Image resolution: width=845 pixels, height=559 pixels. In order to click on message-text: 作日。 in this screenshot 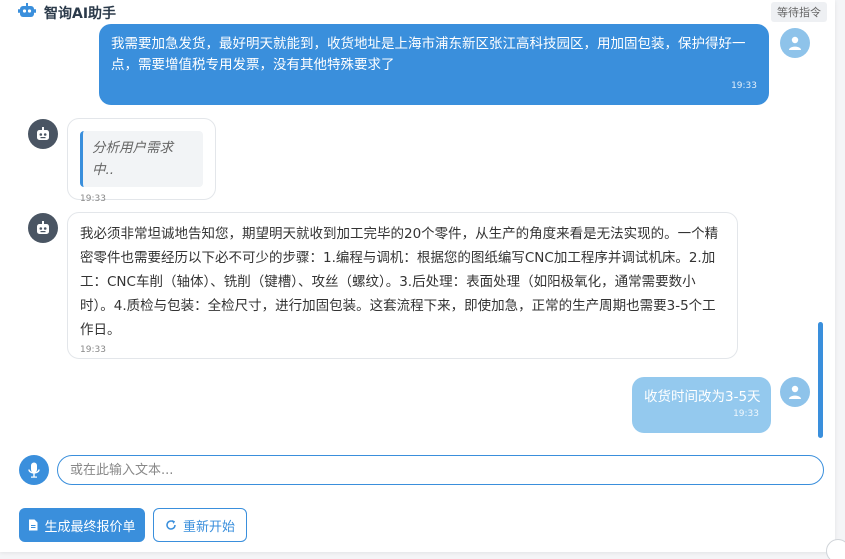, I will do `click(100, 330)`.